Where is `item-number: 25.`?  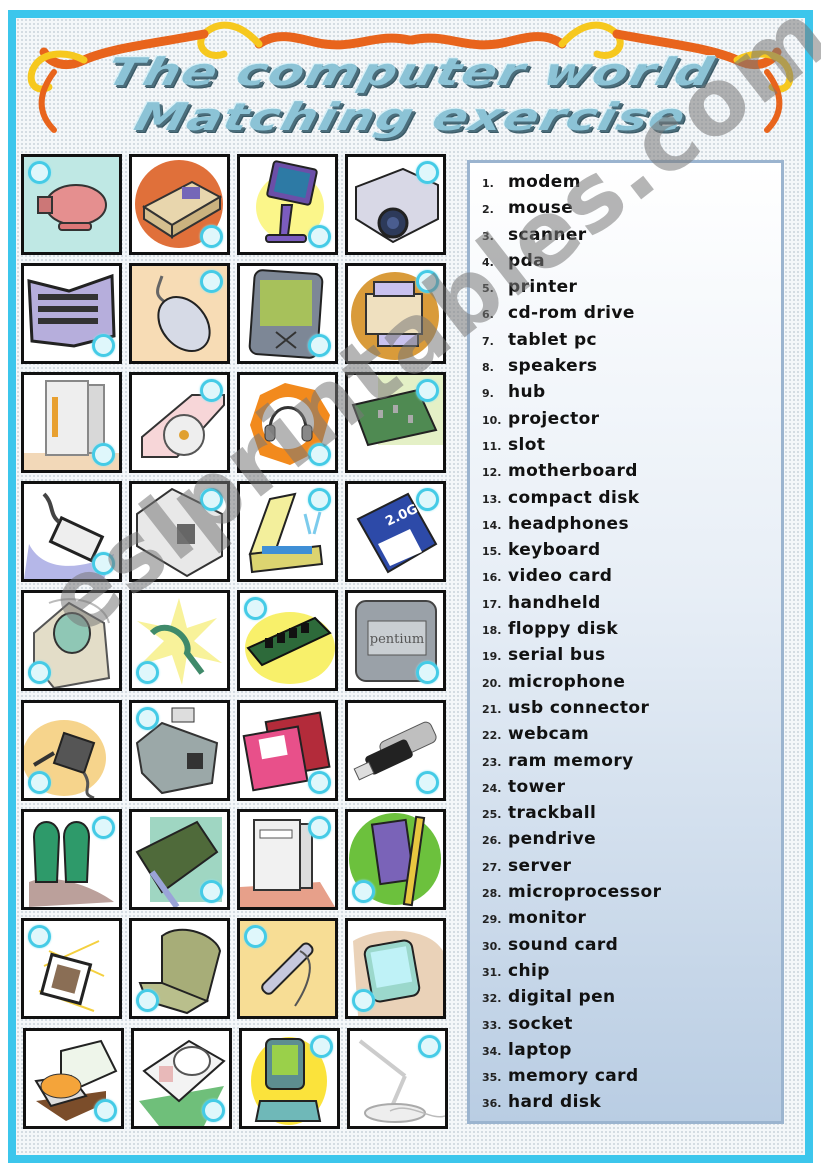 item-number: 25. is located at coordinates (492, 815).